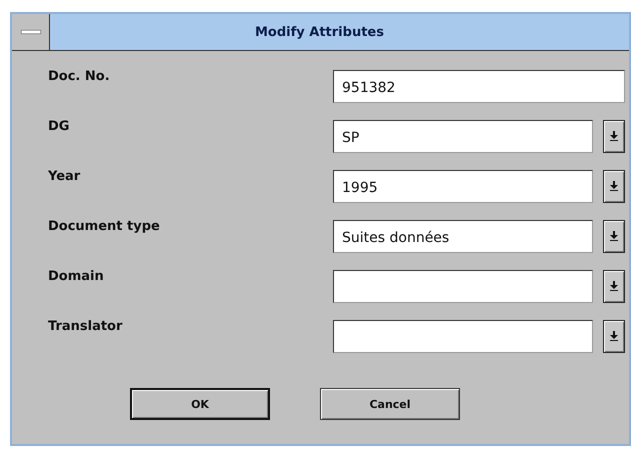  What do you see at coordinates (104, 226) in the screenshot?
I see `field-label: Document type` at bounding box center [104, 226].